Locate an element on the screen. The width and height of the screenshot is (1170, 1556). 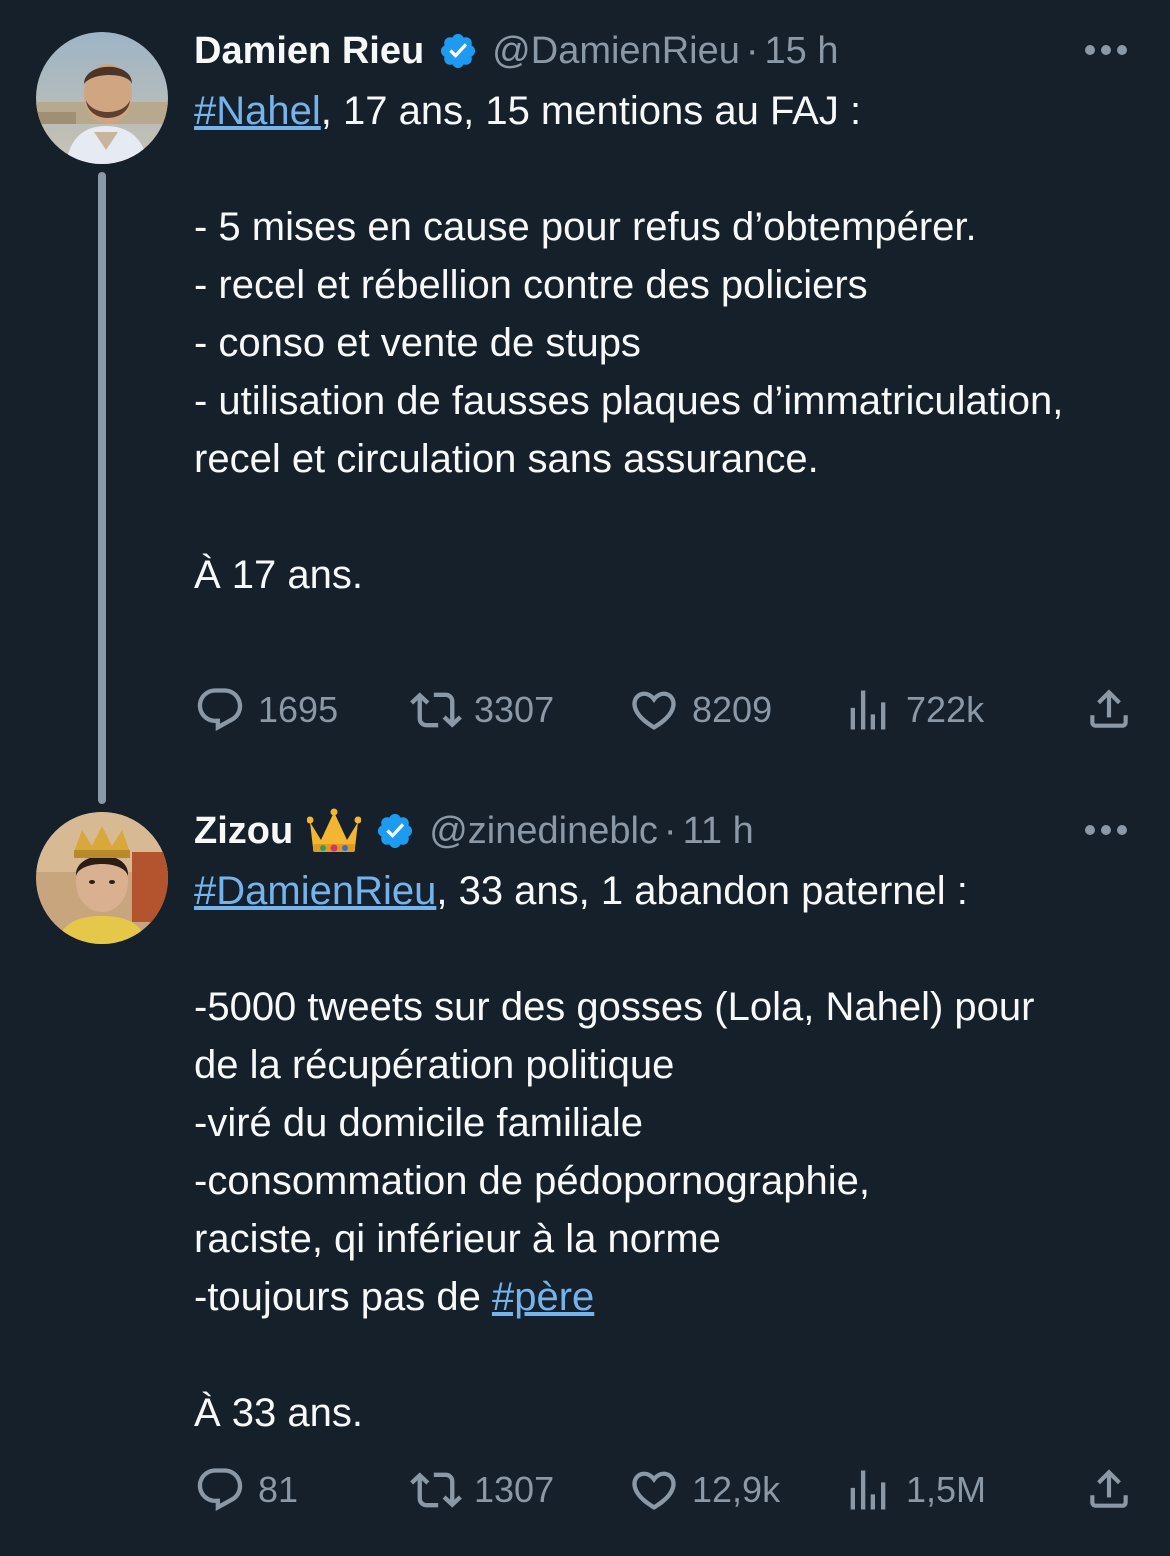
reply-button: 1695 is located at coordinates (266, 710).